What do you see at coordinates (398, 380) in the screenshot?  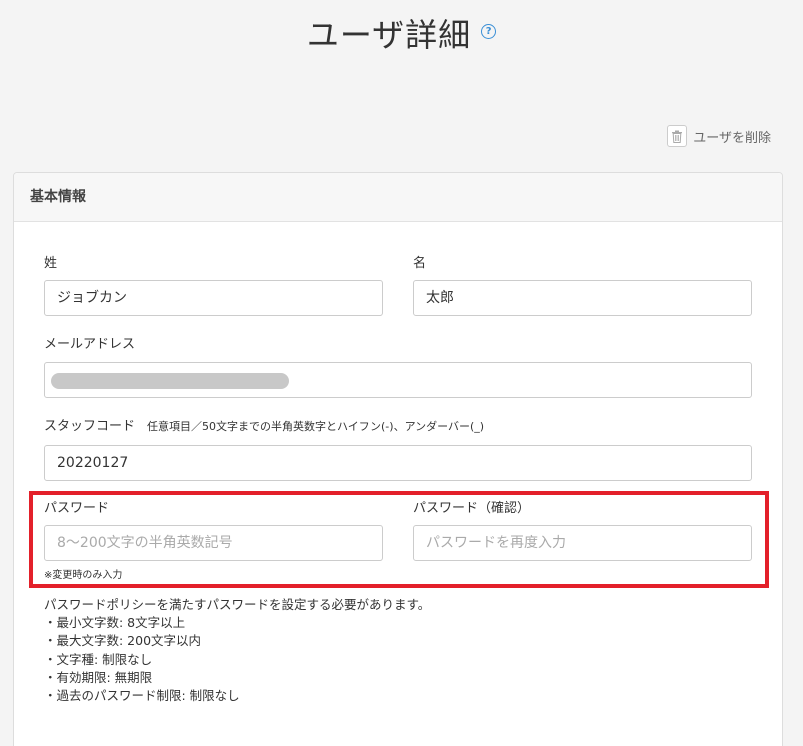 I see `email-input` at bounding box center [398, 380].